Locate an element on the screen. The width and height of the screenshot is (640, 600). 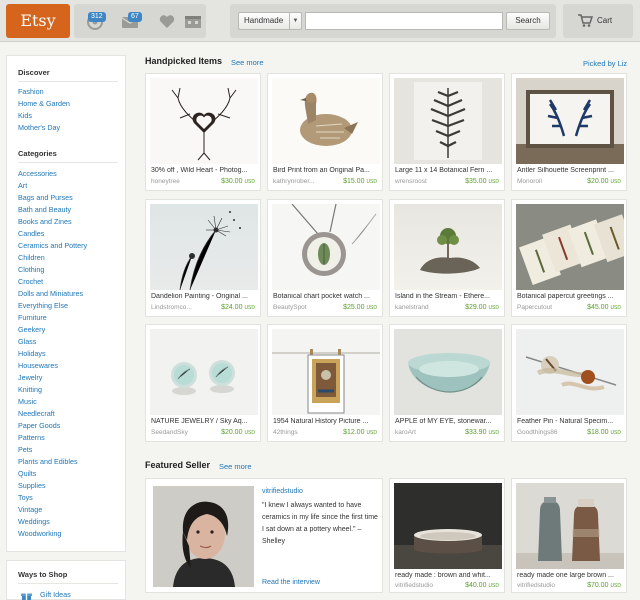
listing-shop: kanelstrand is located at coordinates (412, 307).